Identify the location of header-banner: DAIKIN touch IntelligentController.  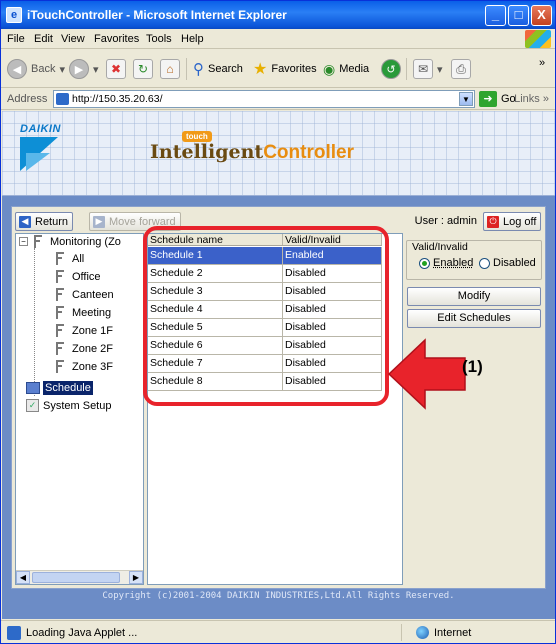
(278, 153).